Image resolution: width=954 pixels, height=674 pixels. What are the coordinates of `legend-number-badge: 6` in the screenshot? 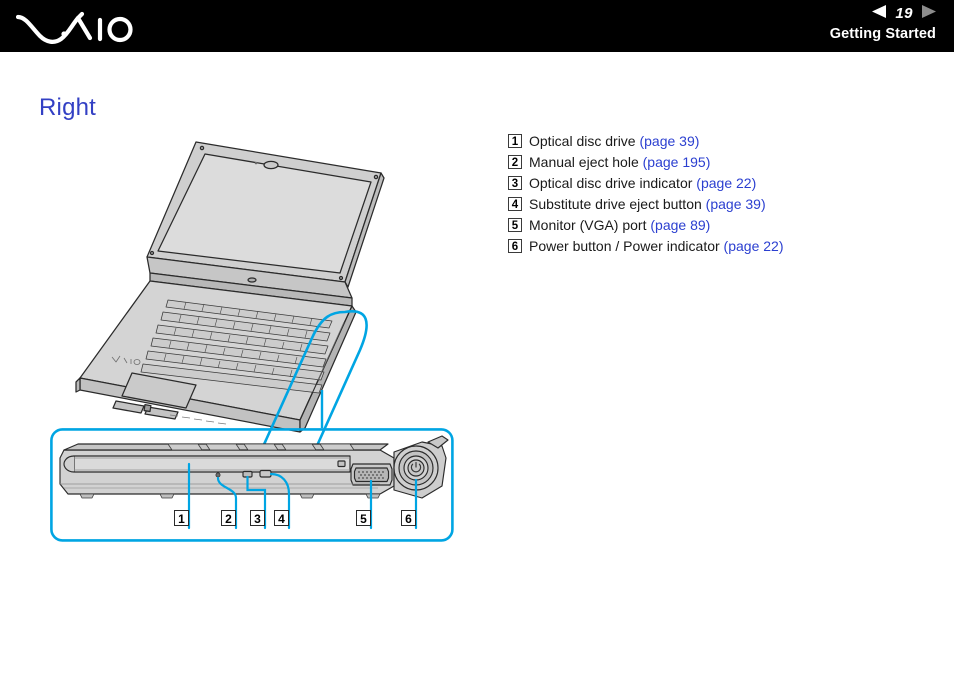 It's located at (515, 246).